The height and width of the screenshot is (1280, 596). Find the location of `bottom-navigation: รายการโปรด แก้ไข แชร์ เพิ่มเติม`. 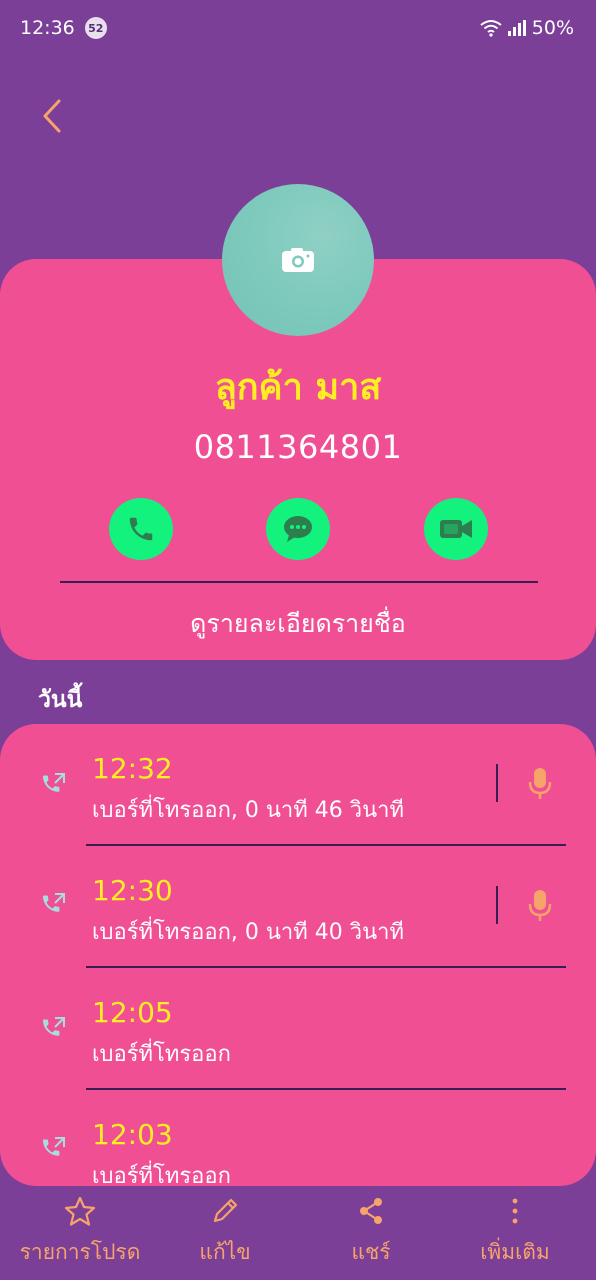

bottom-navigation: รายการโปรด แก้ไข แชร์ เพิ่มเติม is located at coordinates (298, 1238).